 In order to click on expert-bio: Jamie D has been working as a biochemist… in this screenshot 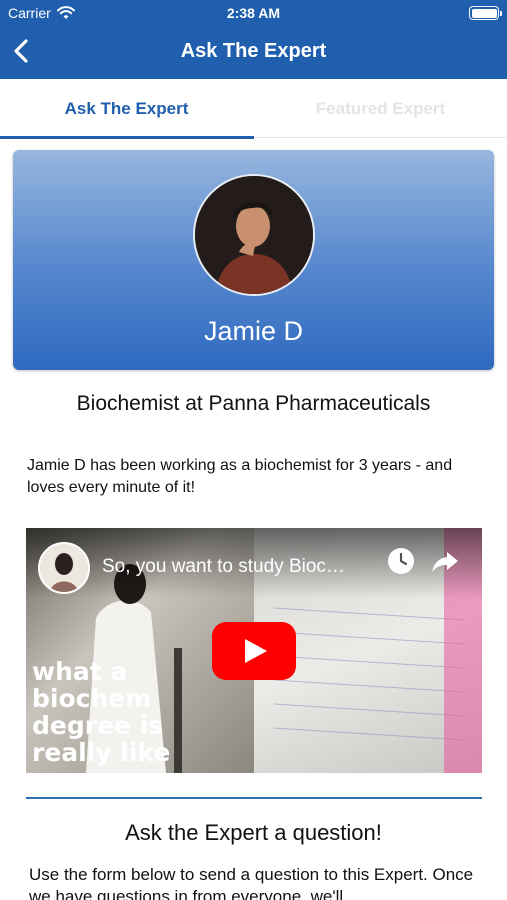, I will do `click(240, 476)`.